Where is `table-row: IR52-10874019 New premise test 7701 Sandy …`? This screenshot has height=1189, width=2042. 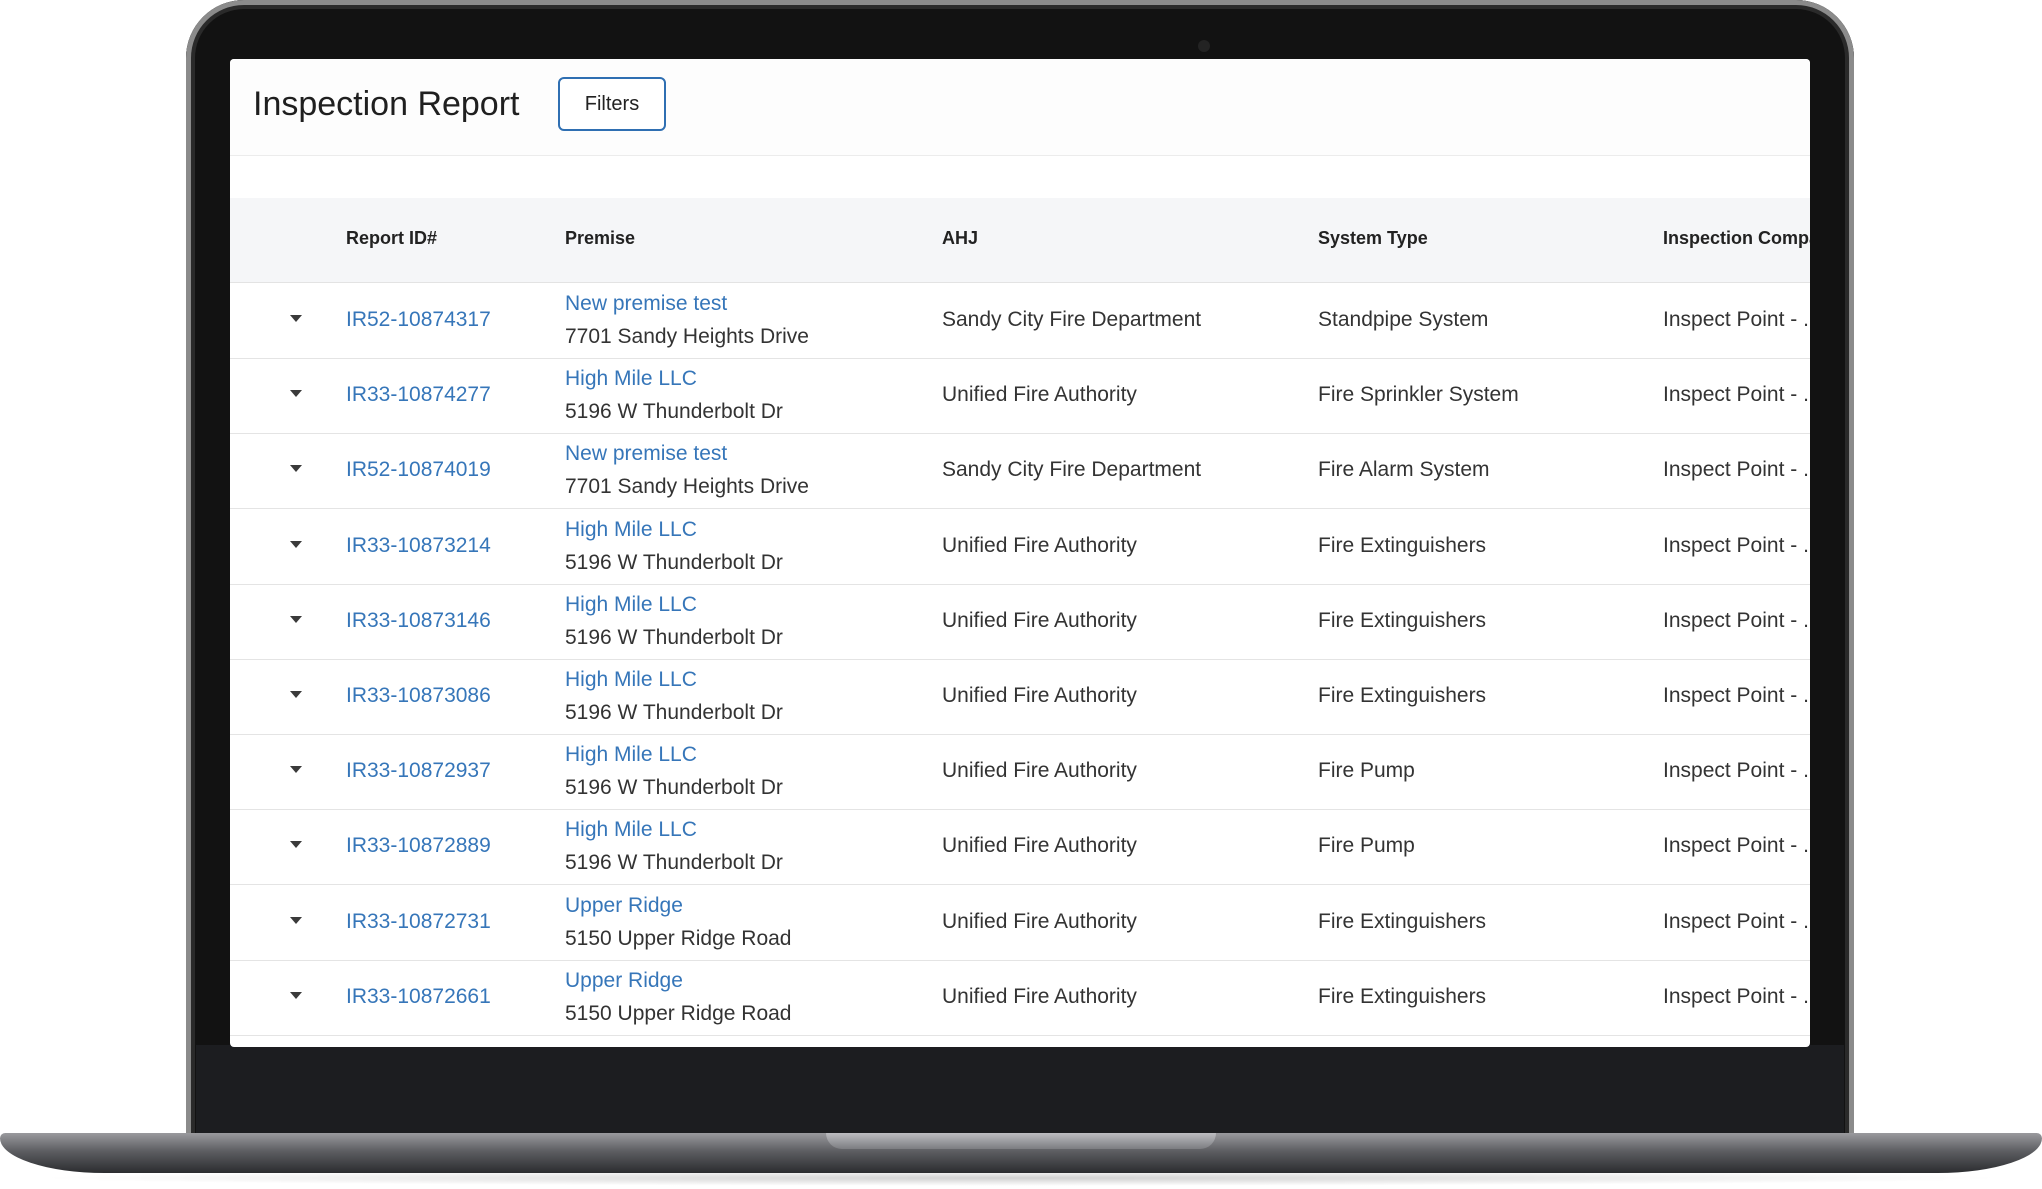 table-row: IR52-10874019 New premise test 7701 Sandy … is located at coordinates (1020, 471).